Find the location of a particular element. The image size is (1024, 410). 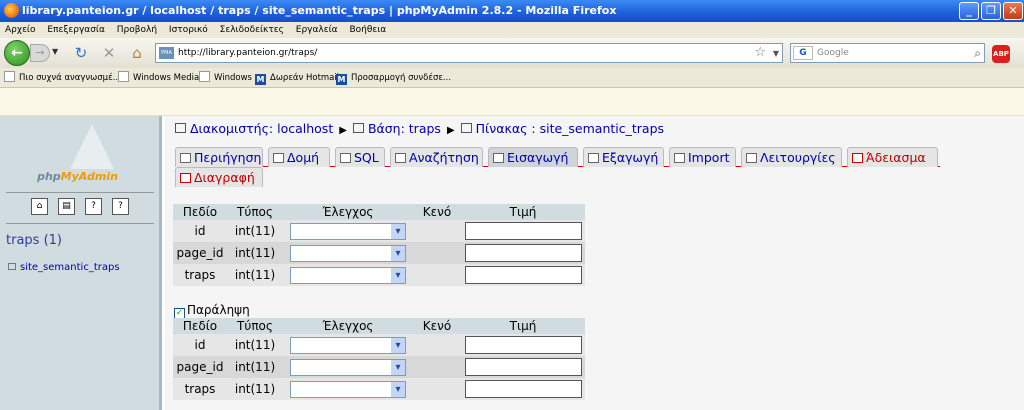

folder-icon is located at coordinates (9, 76).